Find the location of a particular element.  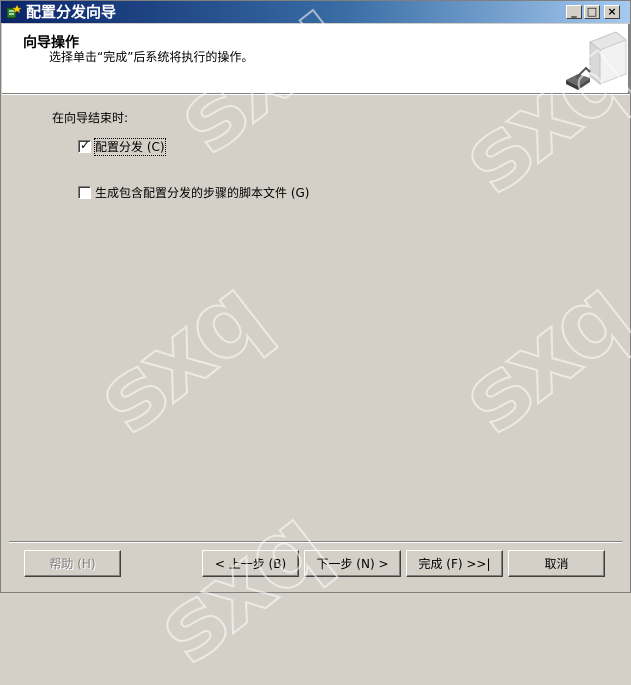

configure-distribution-label: 配置分发 (C) is located at coordinates (130, 147).